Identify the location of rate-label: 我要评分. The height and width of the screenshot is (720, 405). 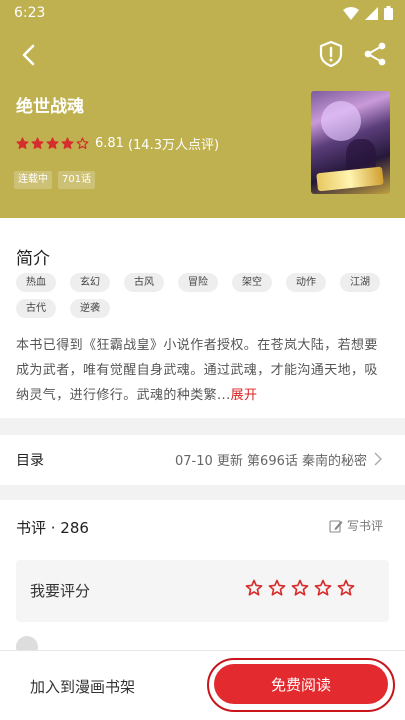
(60, 591).